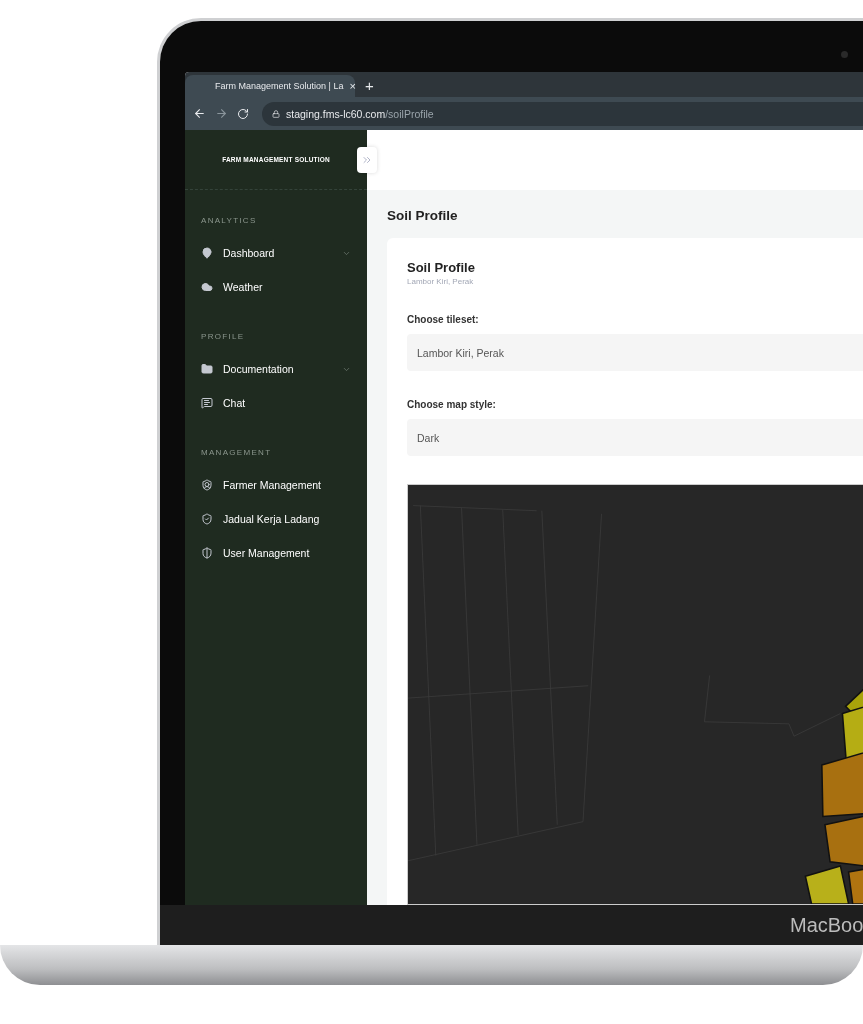  I want to click on select-field: Dark, so click(635, 437).